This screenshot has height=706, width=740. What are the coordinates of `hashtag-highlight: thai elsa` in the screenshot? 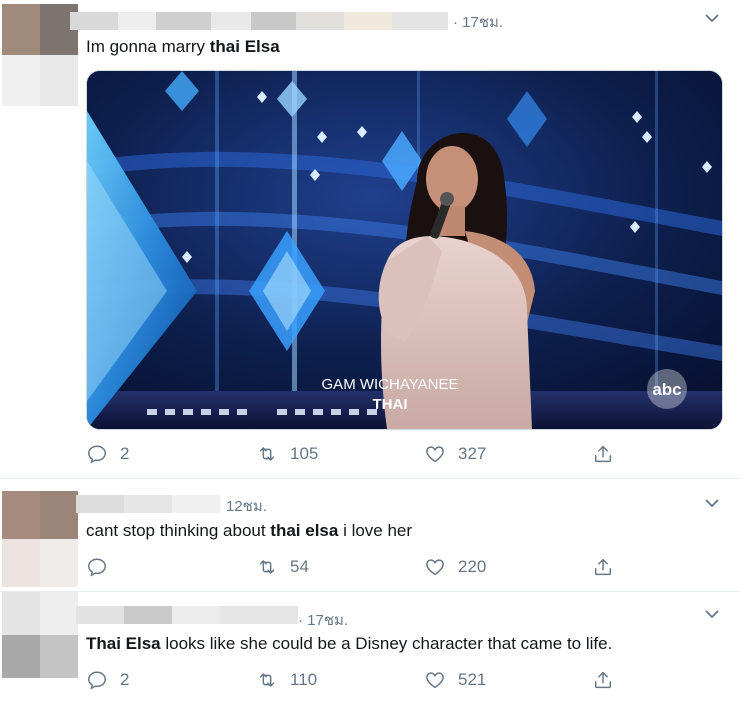 It's located at (304, 530).